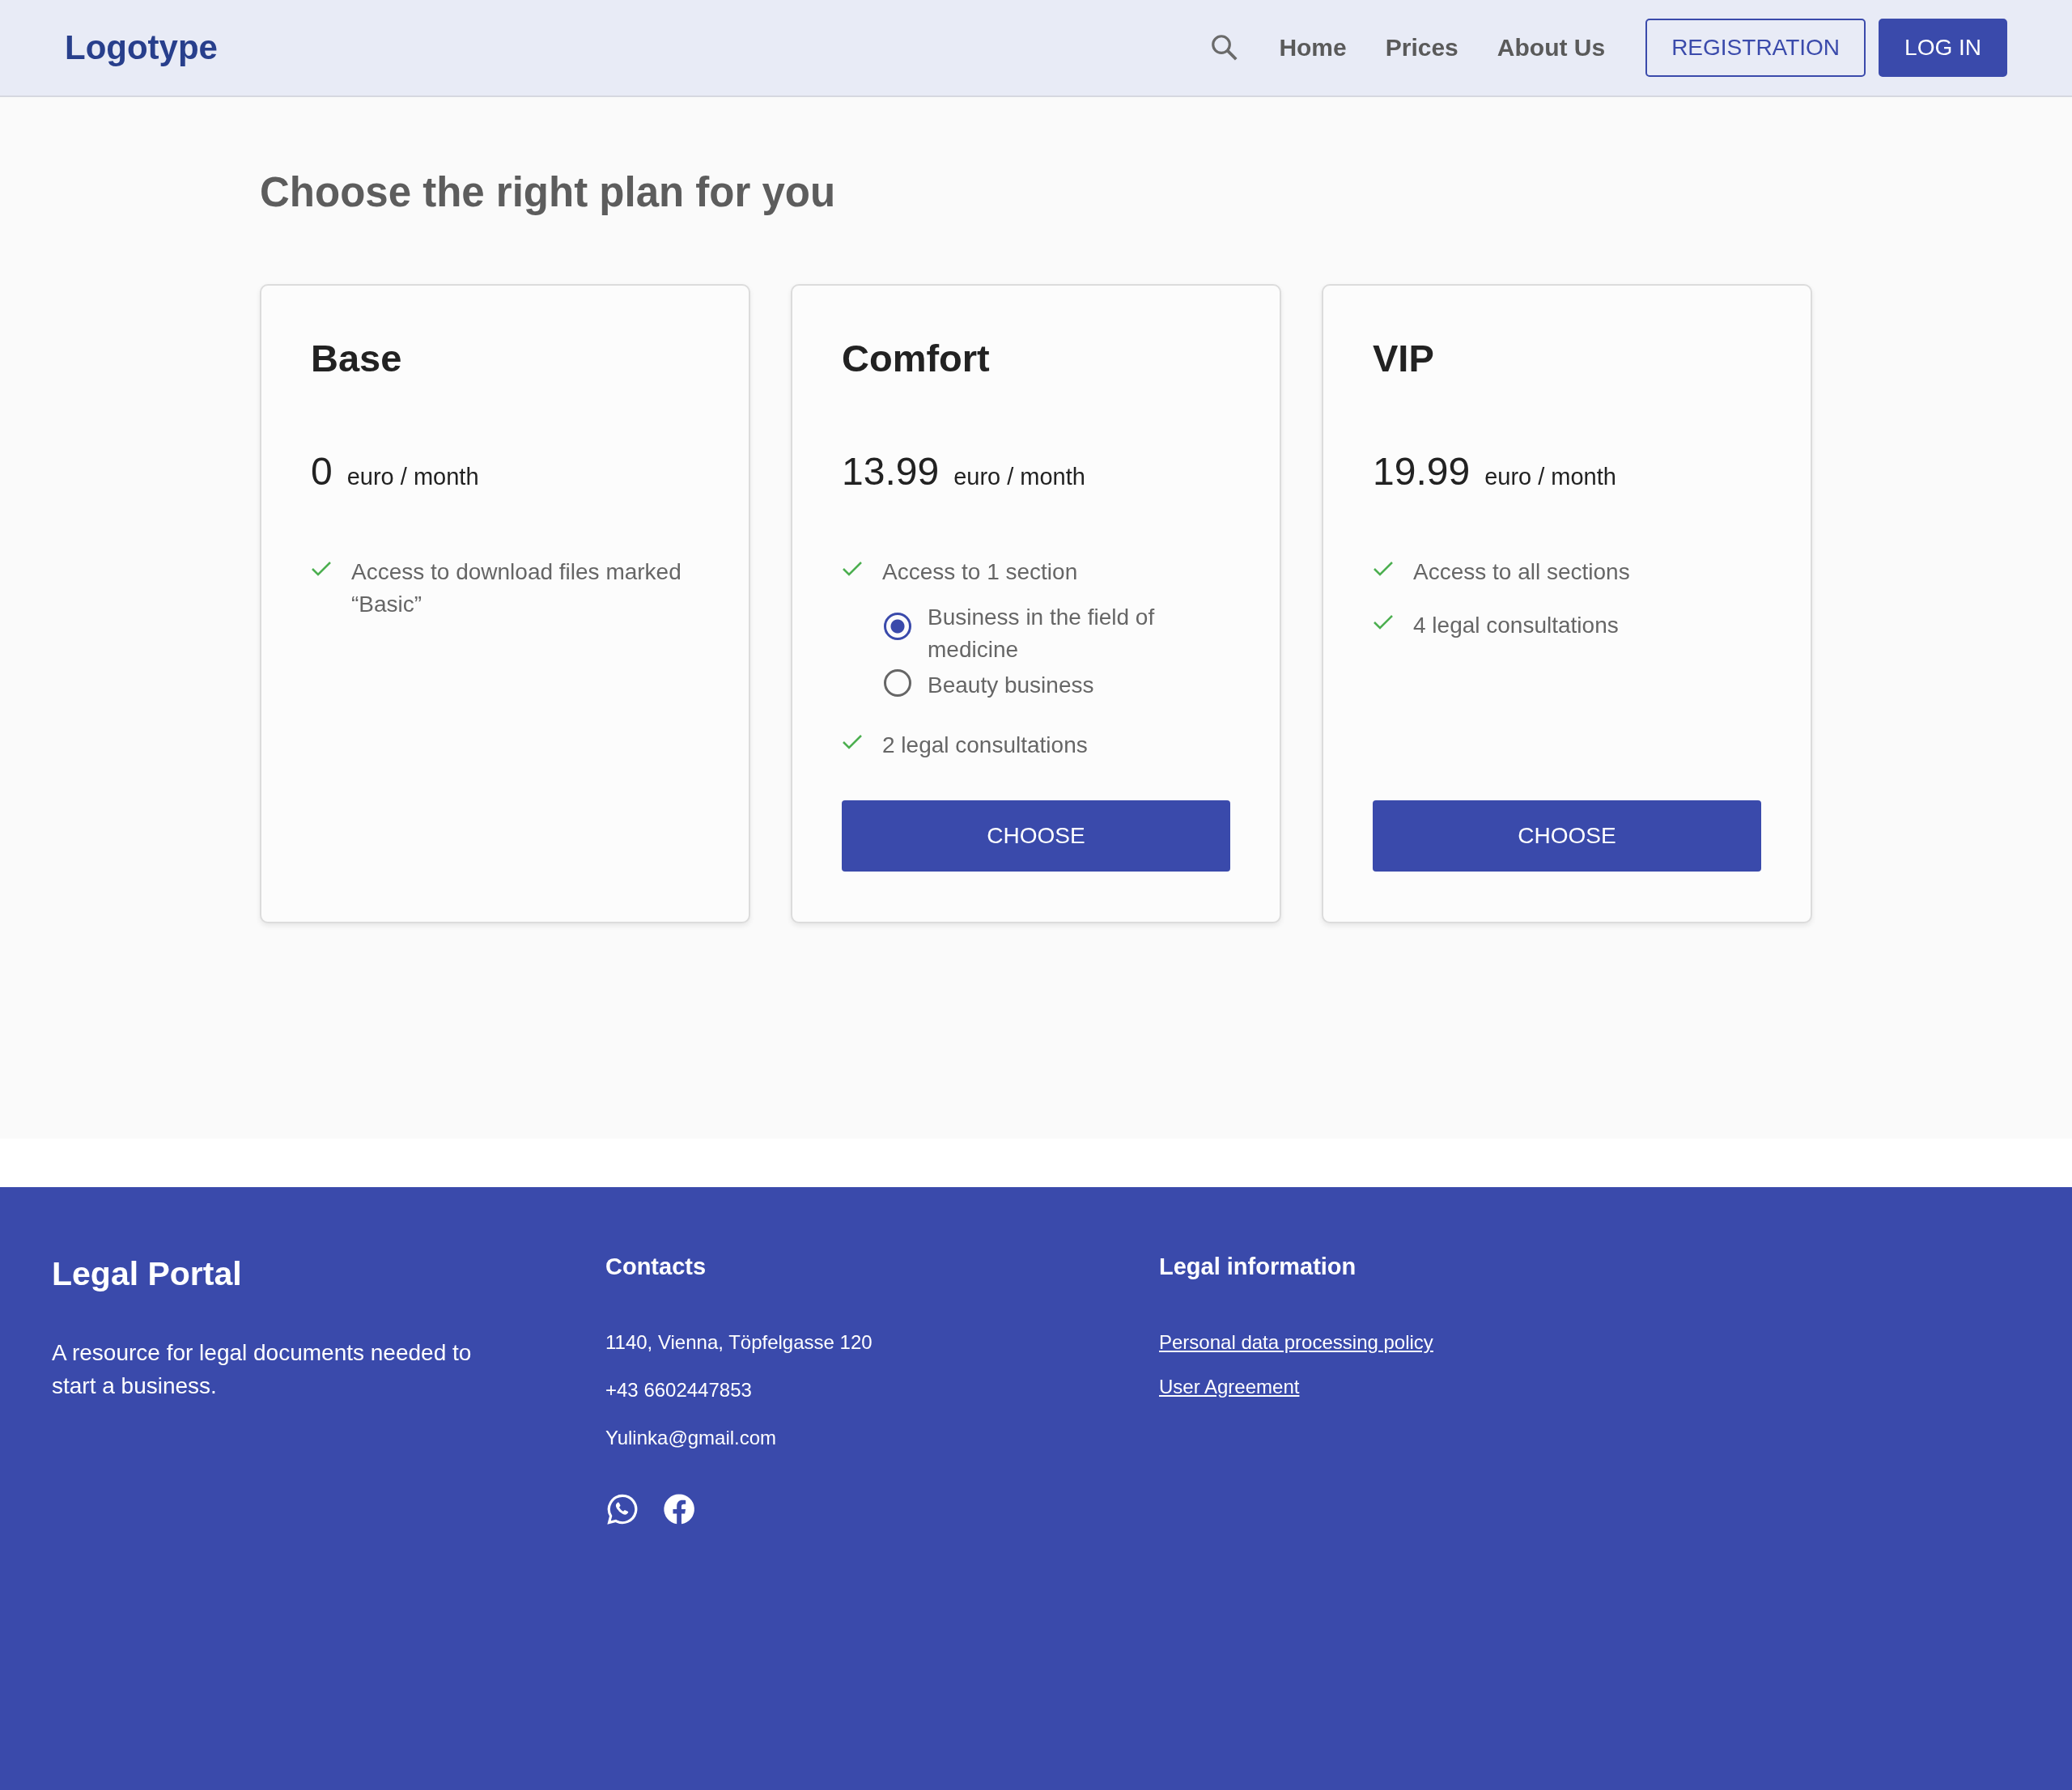 Image resolution: width=2072 pixels, height=1790 pixels. I want to click on footer-description: A resource for legal documents needed to start a business., so click(262, 1369).